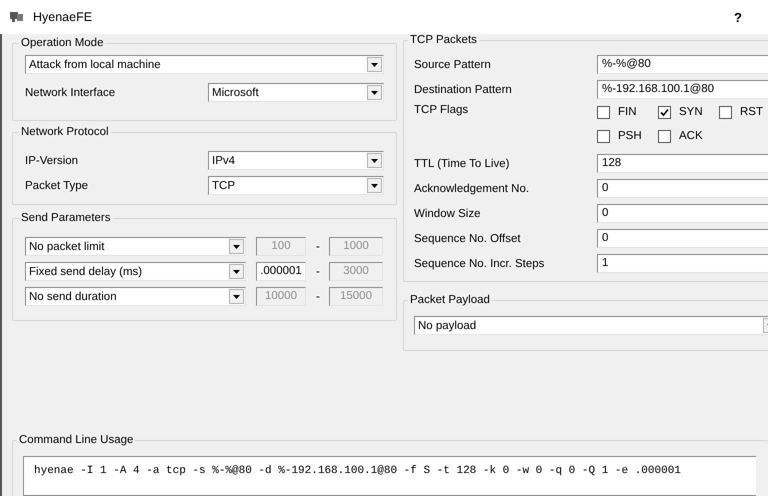  What do you see at coordinates (627, 112) in the screenshot?
I see `flag-checkbox: FIN` at bounding box center [627, 112].